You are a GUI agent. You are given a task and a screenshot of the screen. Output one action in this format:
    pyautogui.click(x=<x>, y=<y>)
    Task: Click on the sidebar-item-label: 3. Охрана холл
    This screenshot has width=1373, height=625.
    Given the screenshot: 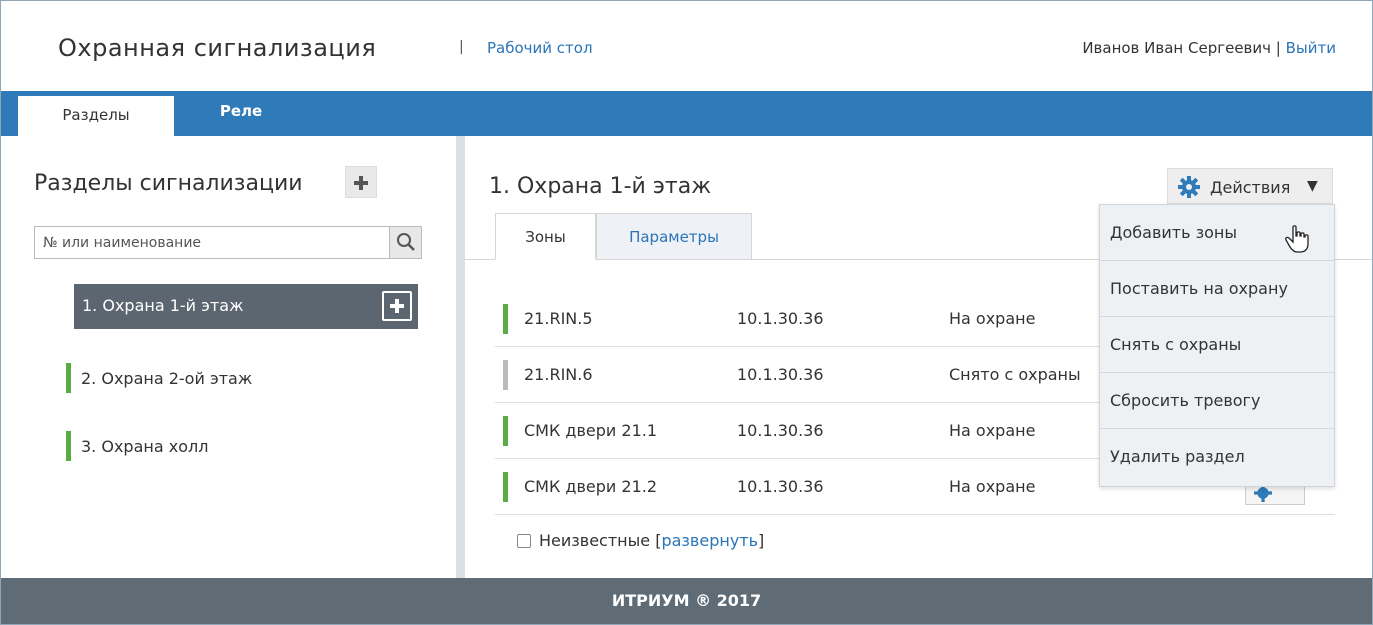 What is the action you would take?
    pyautogui.click(x=145, y=446)
    